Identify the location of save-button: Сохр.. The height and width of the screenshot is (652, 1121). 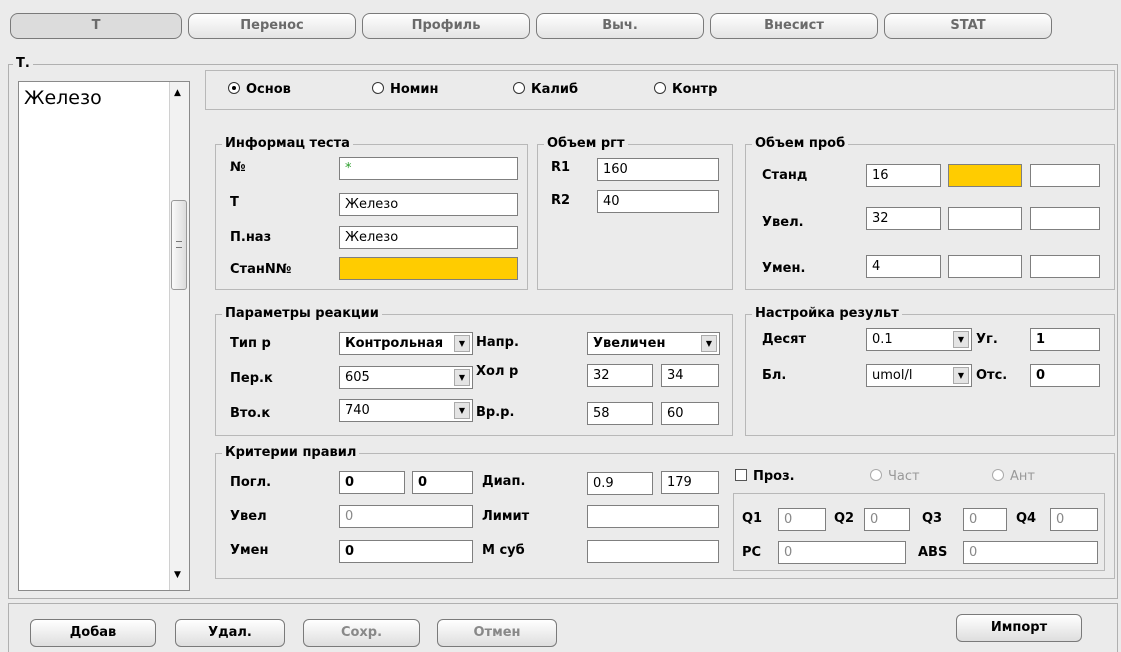
(361, 633).